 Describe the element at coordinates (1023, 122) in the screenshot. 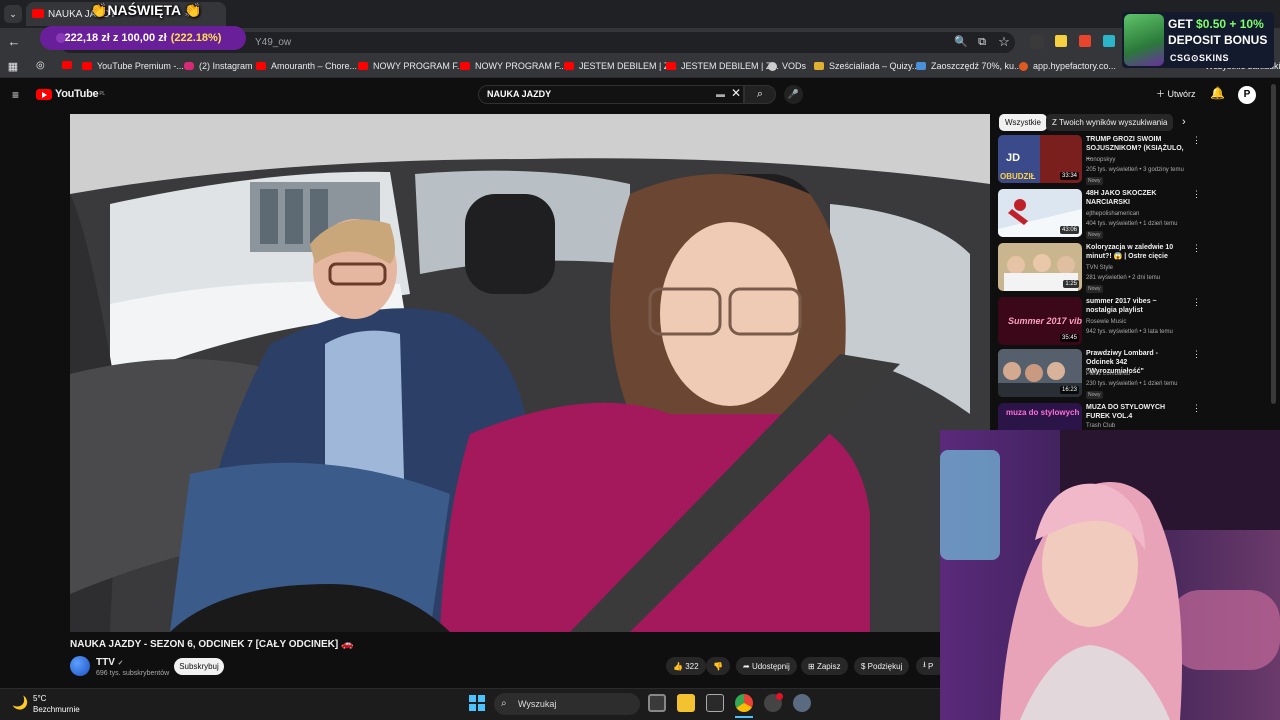

I see `chip-all: Wszystkie` at that location.